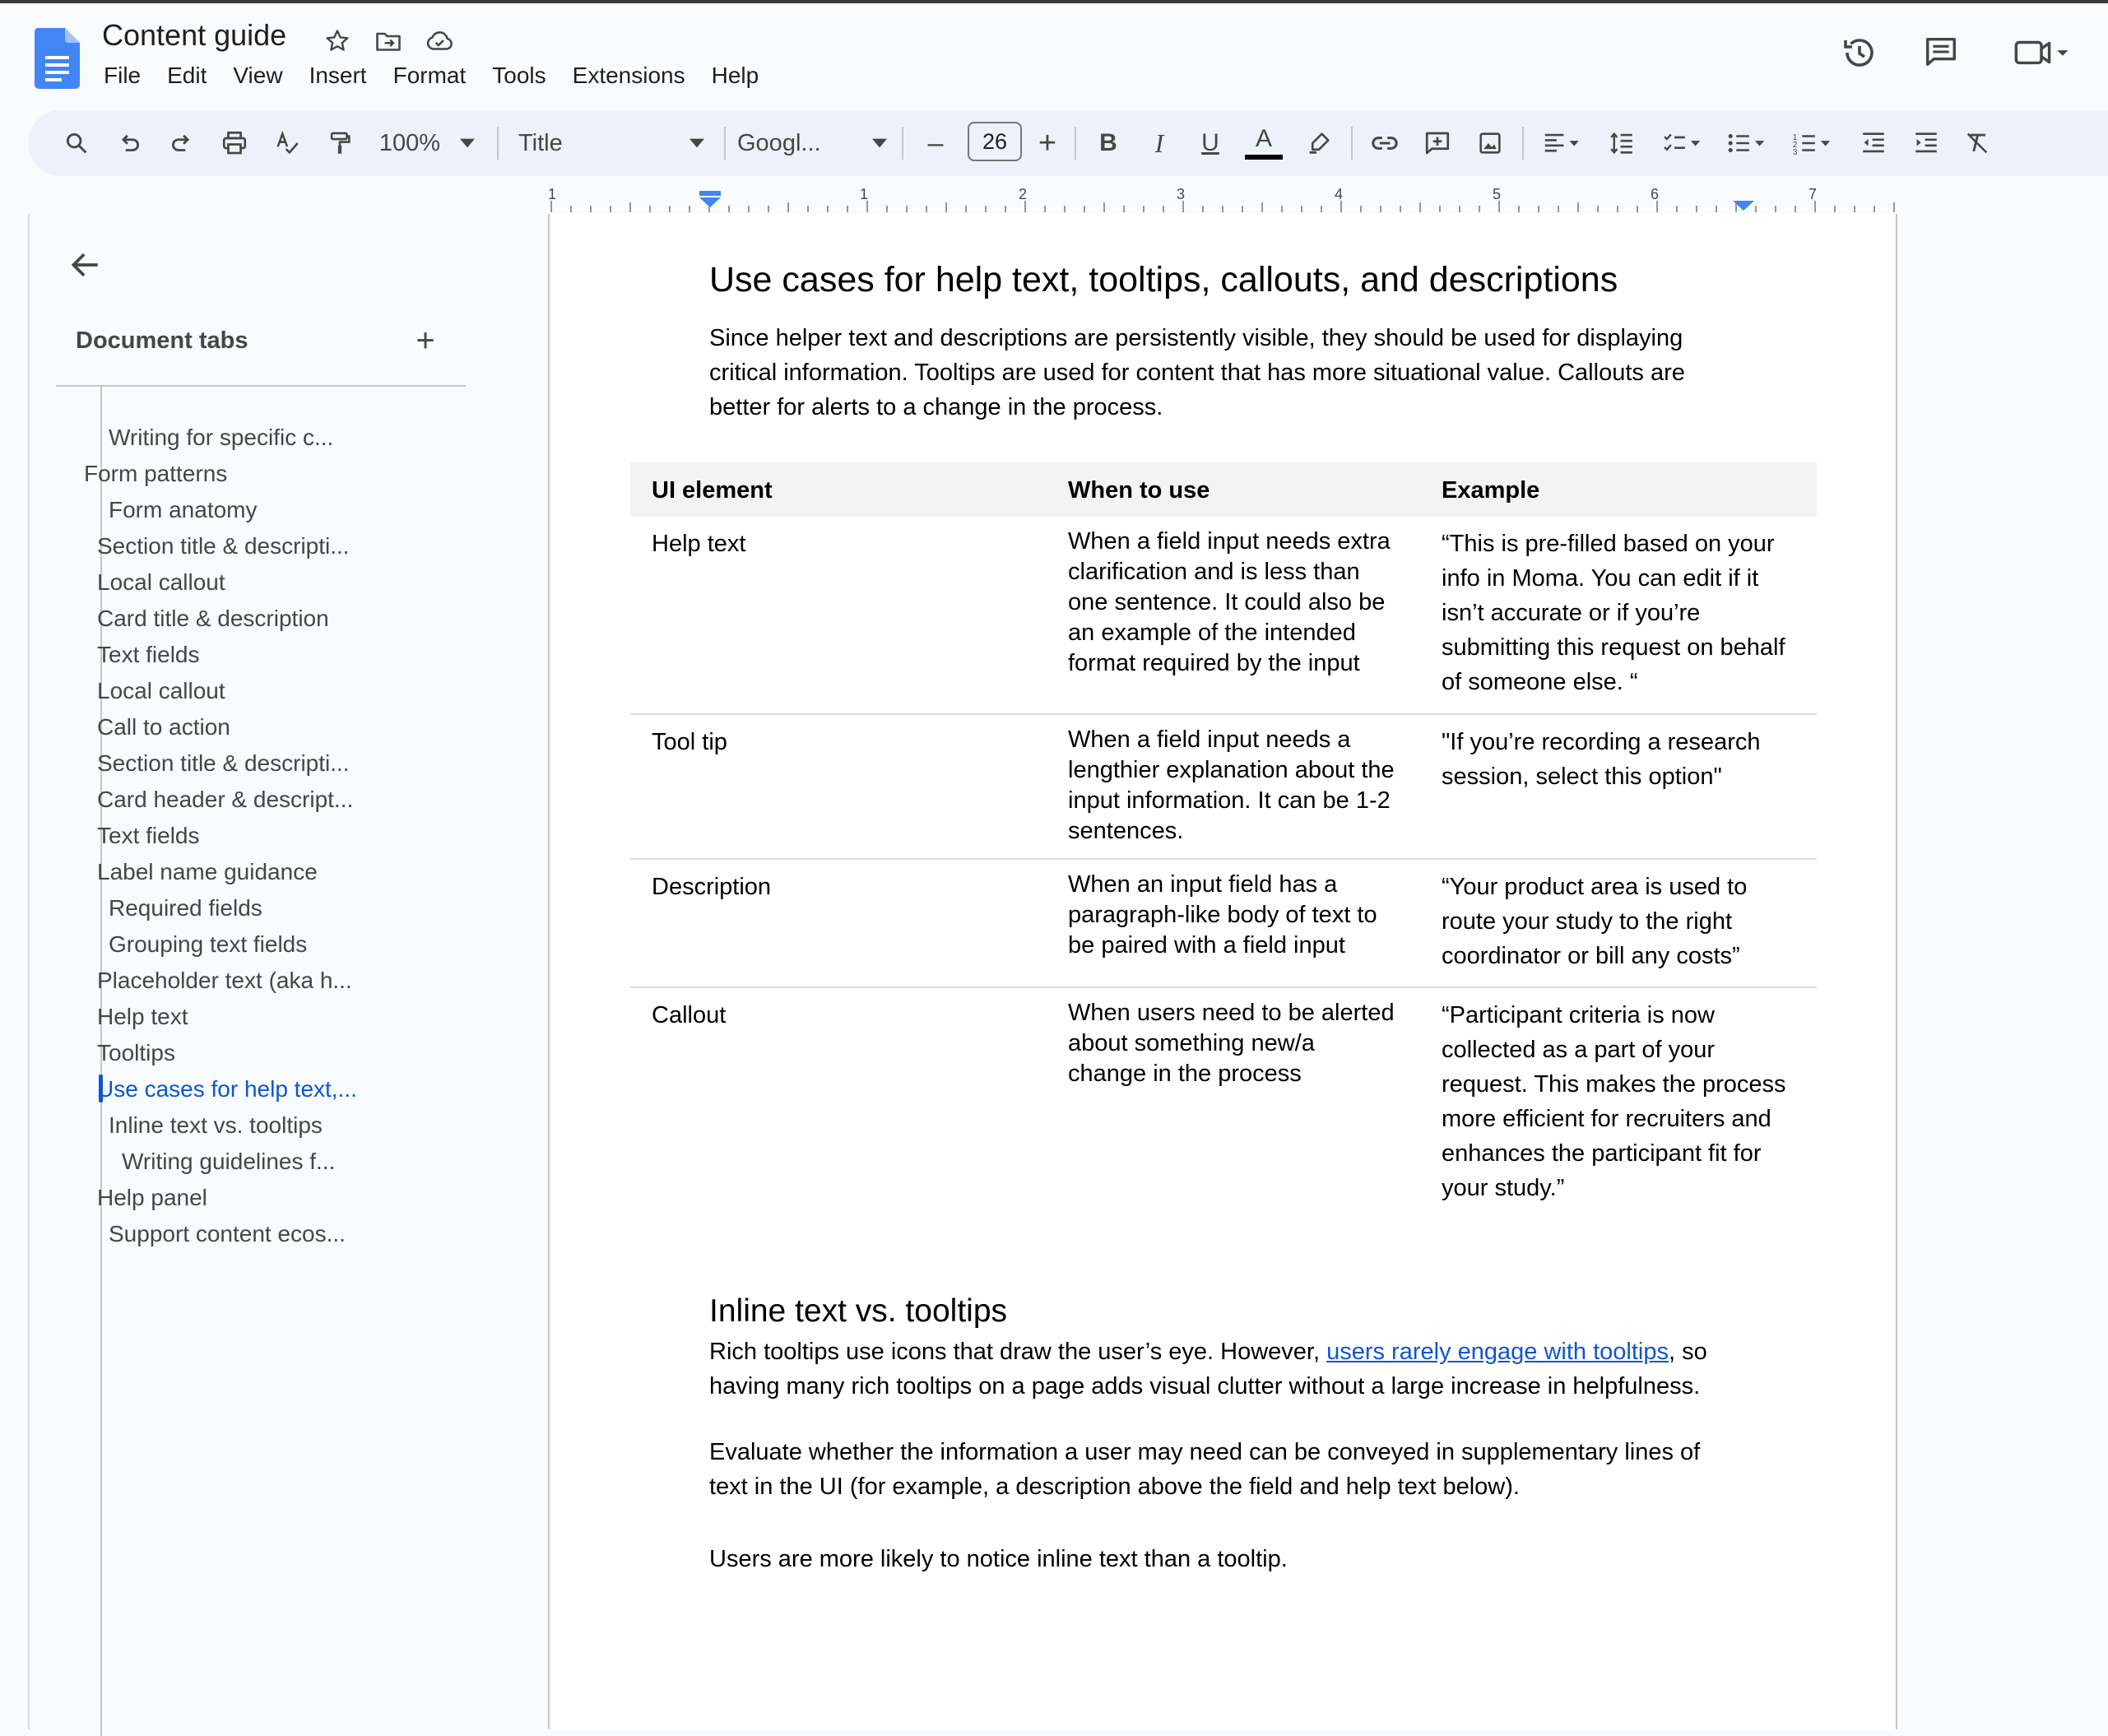 The image size is (2108, 1736). What do you see at coordinates (183, 510) in the screenshot?
I see `outline-item: Form anatomy` at bounding box center [183, 510].